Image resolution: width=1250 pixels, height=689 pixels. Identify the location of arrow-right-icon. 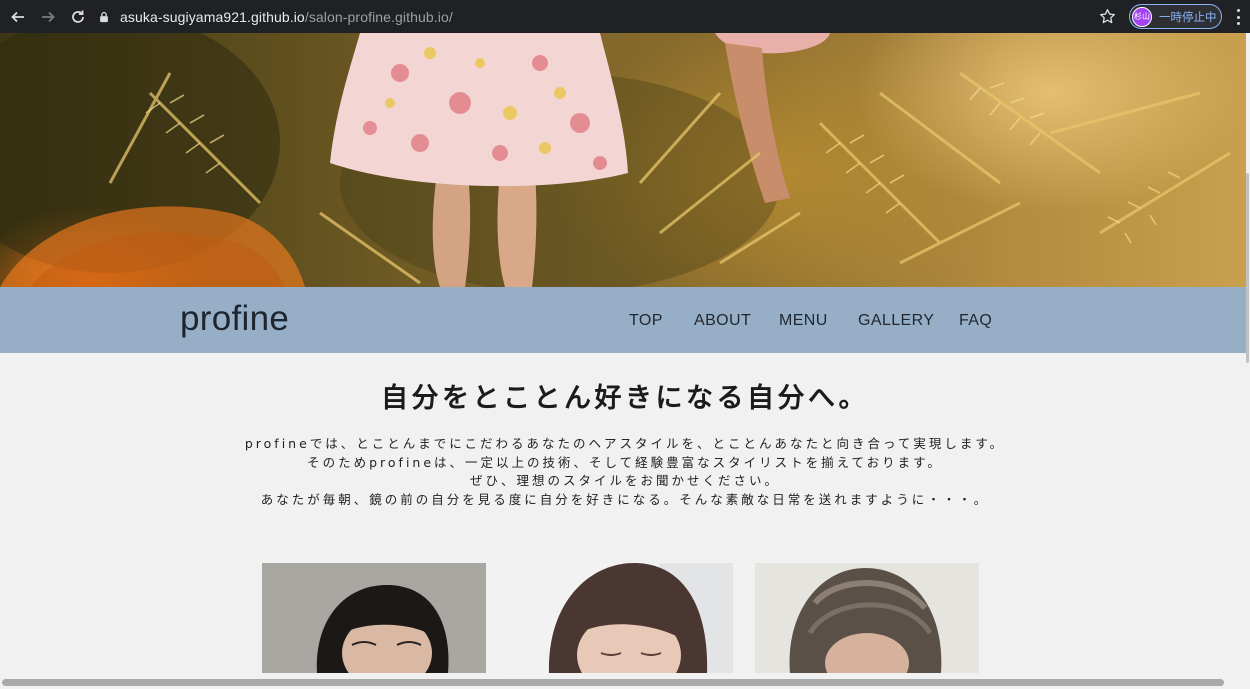
(48, 16).